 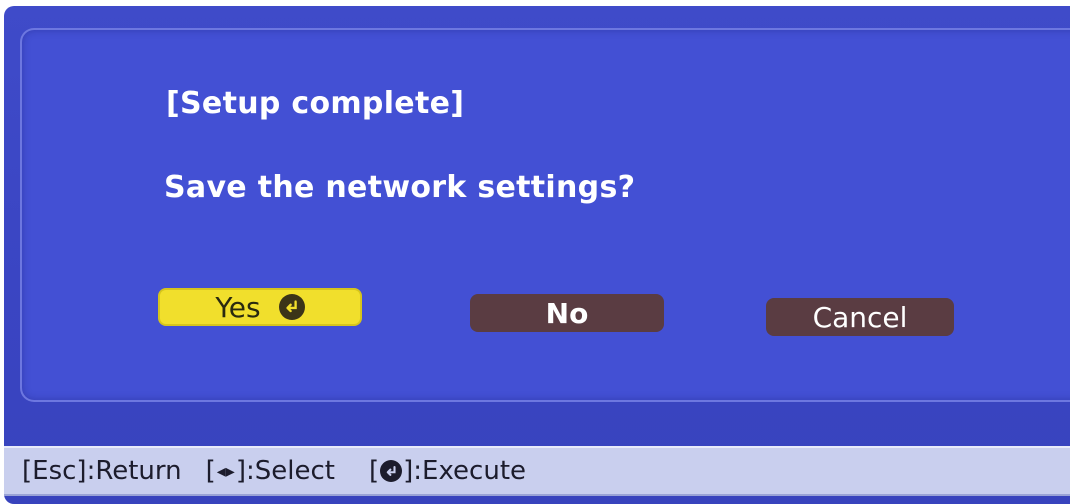 What do you see at coordinates (240, 471) in the screenshot?
I see `hint-select-bracket-close: ]` at bounding box center [240, 471].